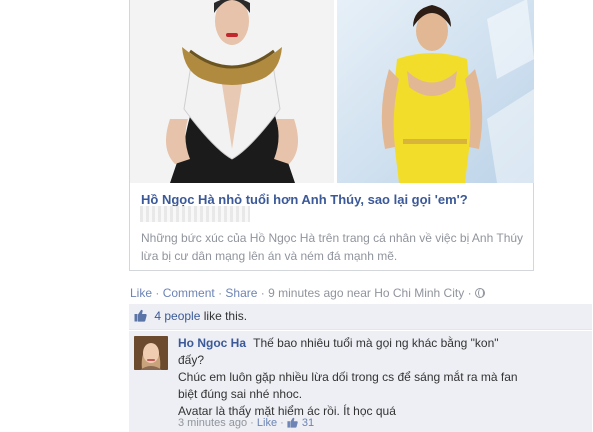 This screenshot has width=593, height=432. What do you see at coordinates (366, 293) in the screenshot?
I see `post-timestamp: 9 minutes ago near Ho Chi Minh City` at bounding box center [366, 293].